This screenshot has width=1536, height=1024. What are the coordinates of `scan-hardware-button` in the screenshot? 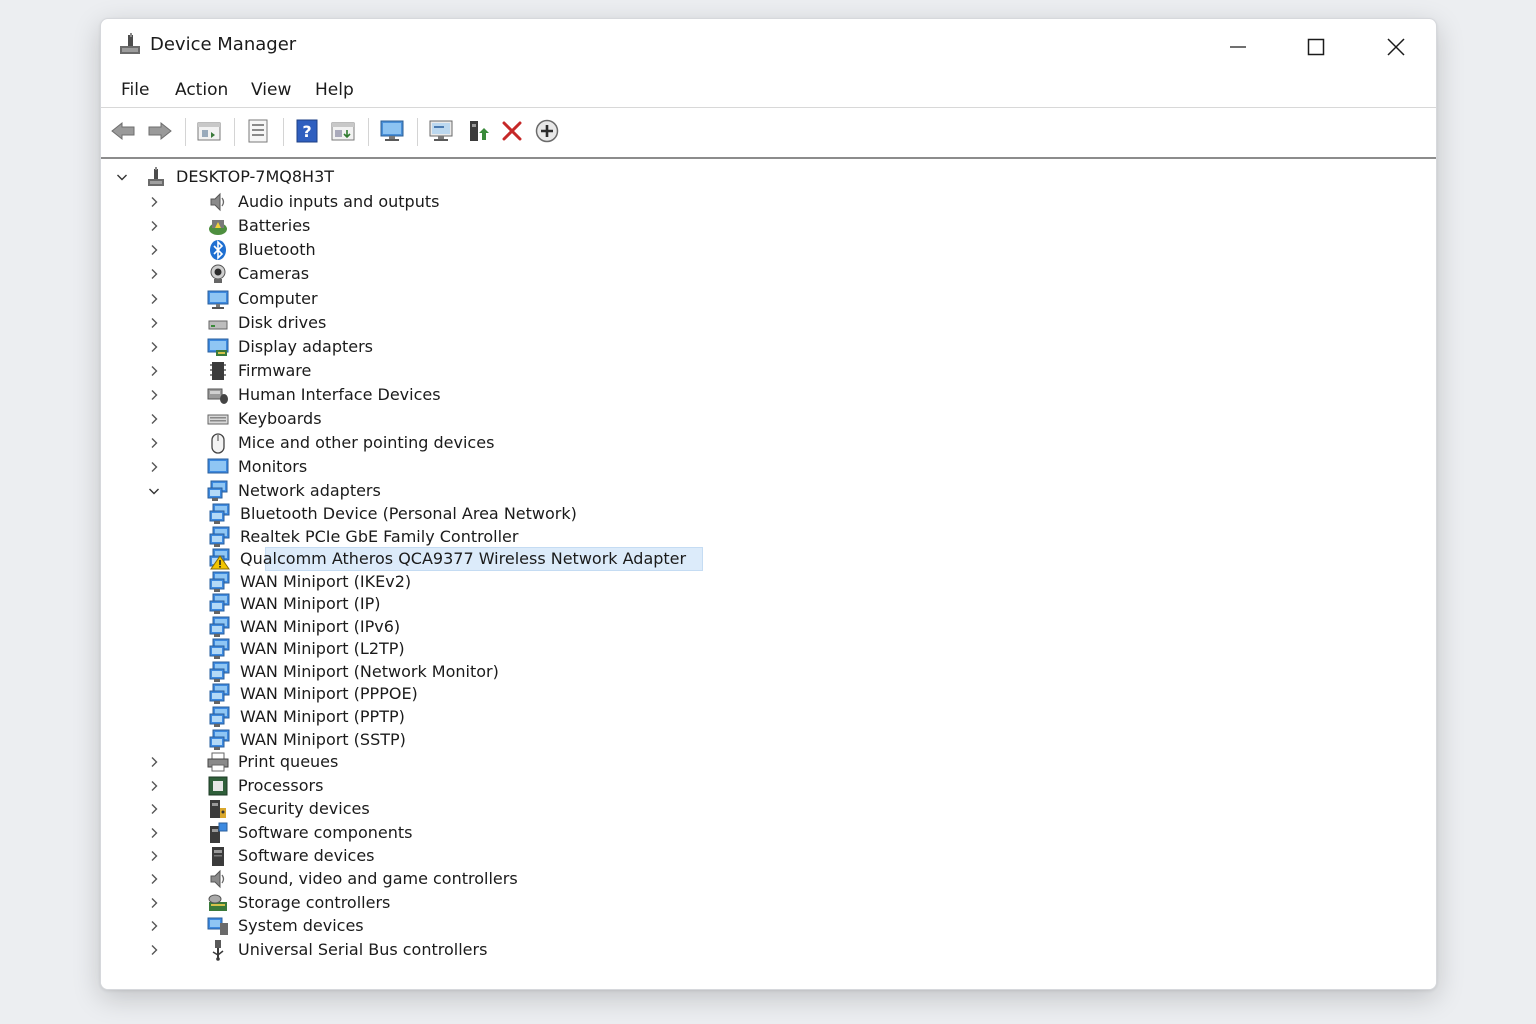 It's located at (392, 131).